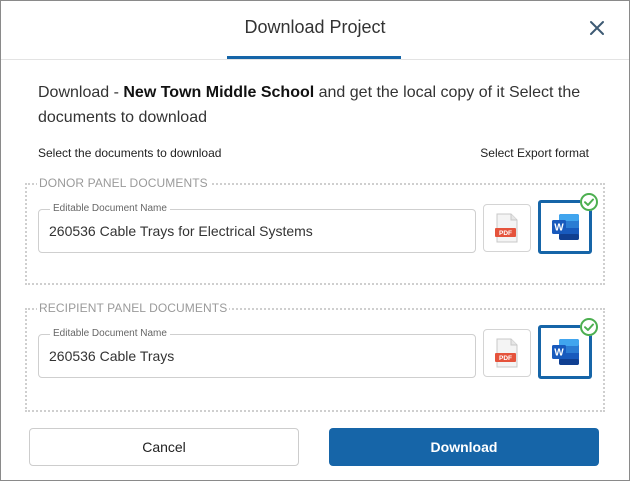 Image resolution: width=630 pixels, height=481 pixels. I want to click on cancel-button: Cancel, so click(164, 447).